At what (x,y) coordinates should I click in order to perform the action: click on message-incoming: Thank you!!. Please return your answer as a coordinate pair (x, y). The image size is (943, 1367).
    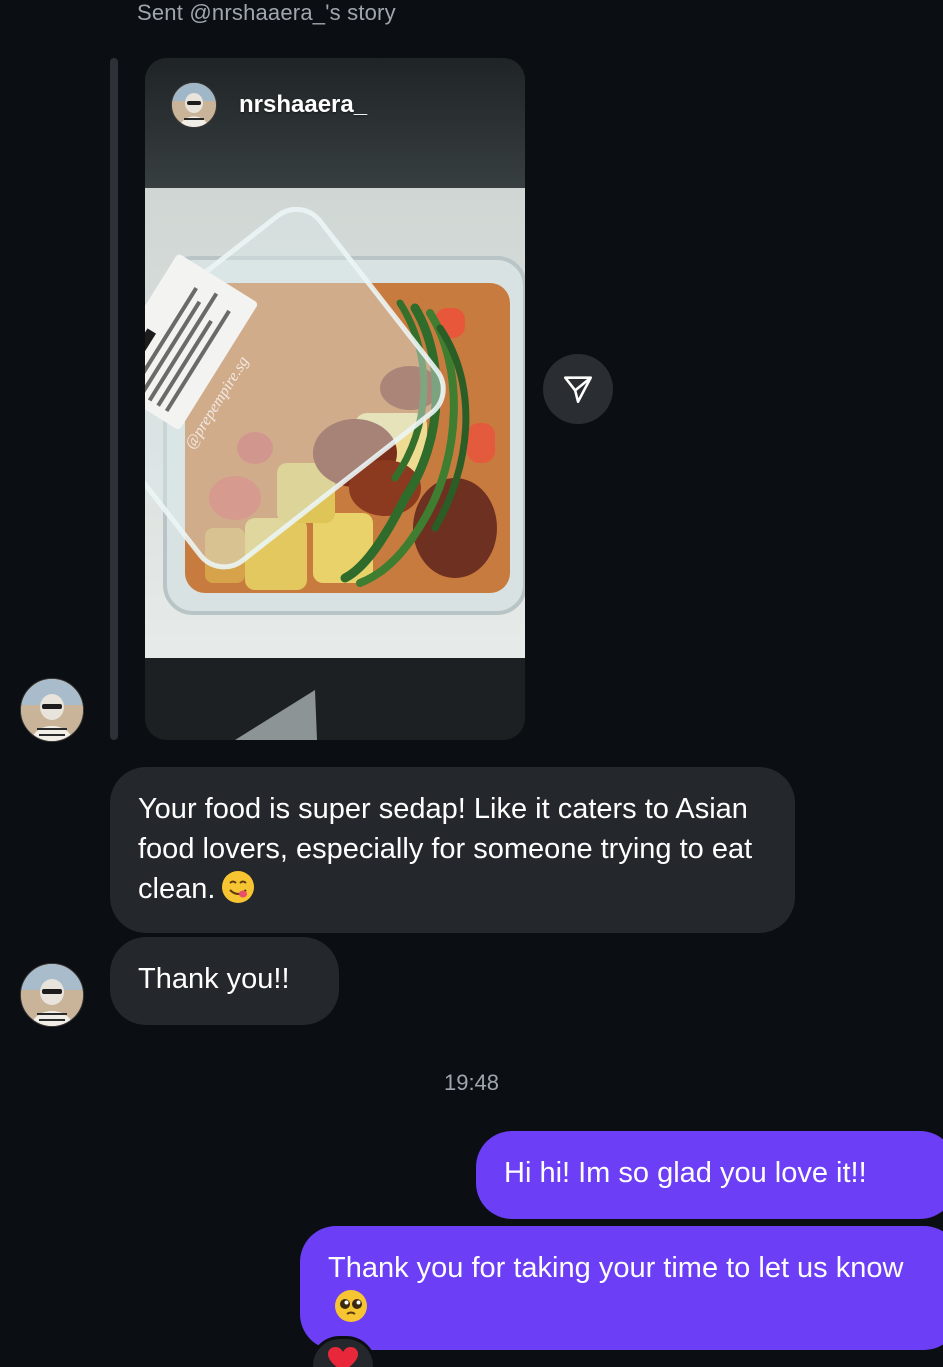
    Looking at the image, I should click on (224, 981).